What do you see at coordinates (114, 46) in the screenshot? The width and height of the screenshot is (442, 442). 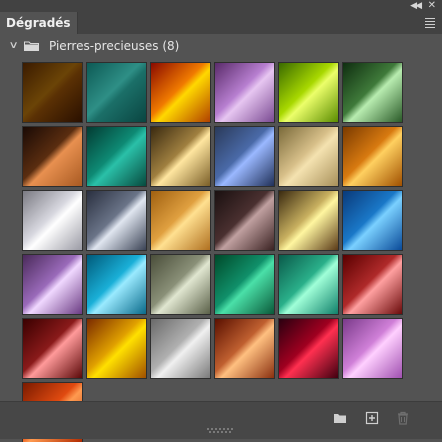 I see `group-label: Pierres-precieuses (8)` at bounding box center [114, 46].